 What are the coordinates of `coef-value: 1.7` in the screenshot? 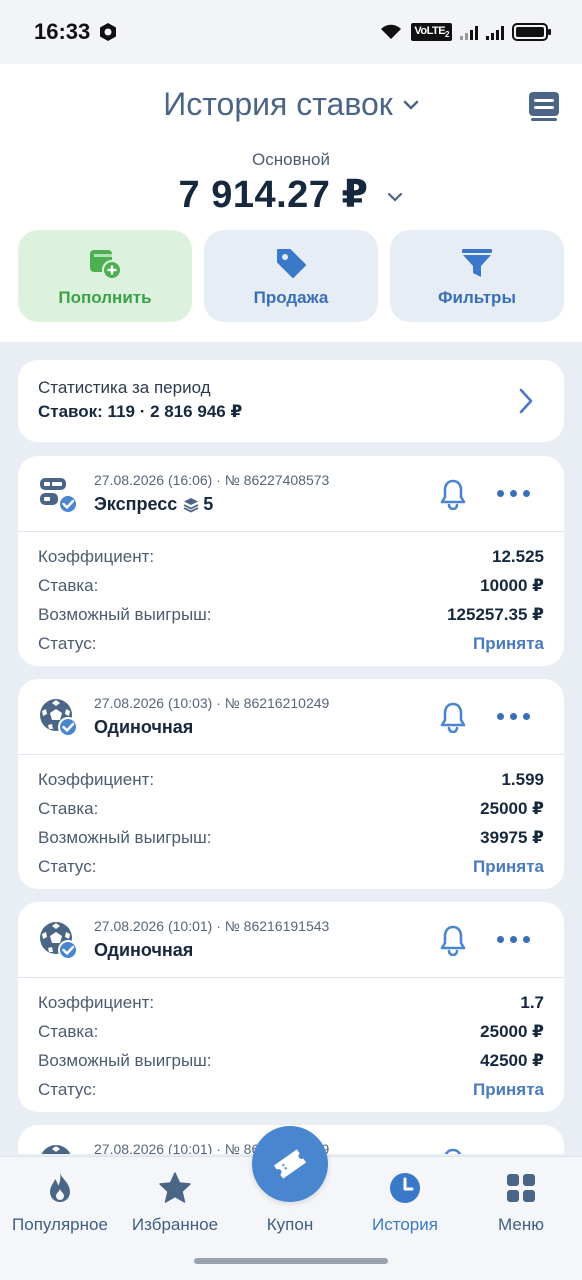 It's located at (532, 1002).